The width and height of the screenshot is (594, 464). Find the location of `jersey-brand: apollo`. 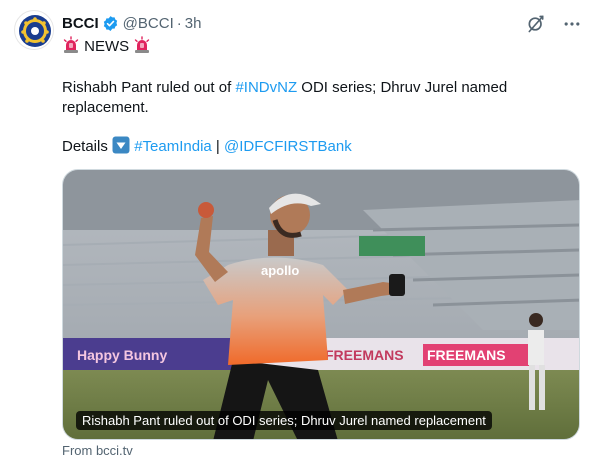

jersey-brand: apollo is located at coordinates (280, 270).